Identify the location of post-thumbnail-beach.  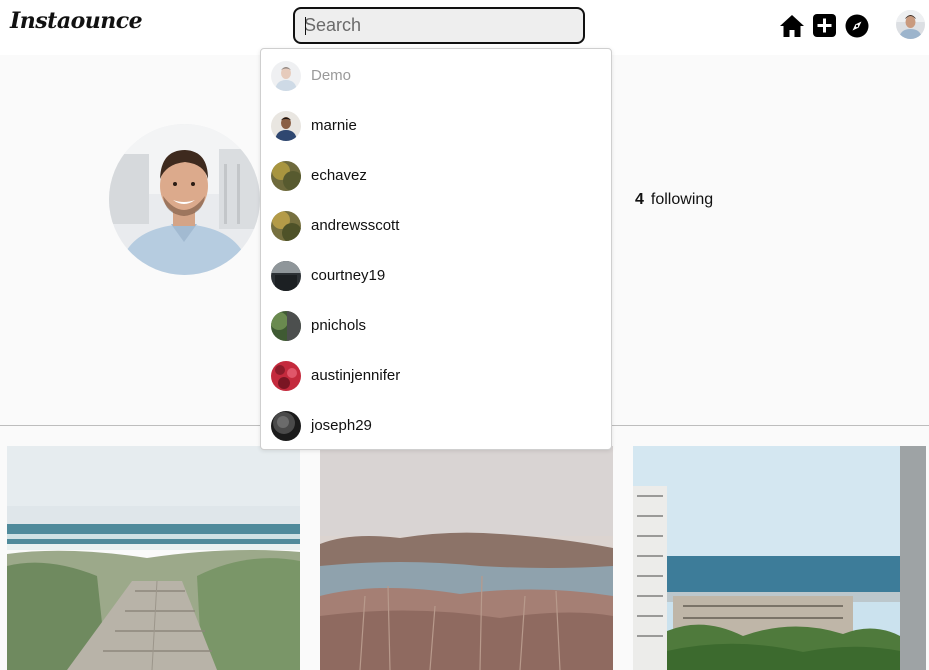
(153, 558).